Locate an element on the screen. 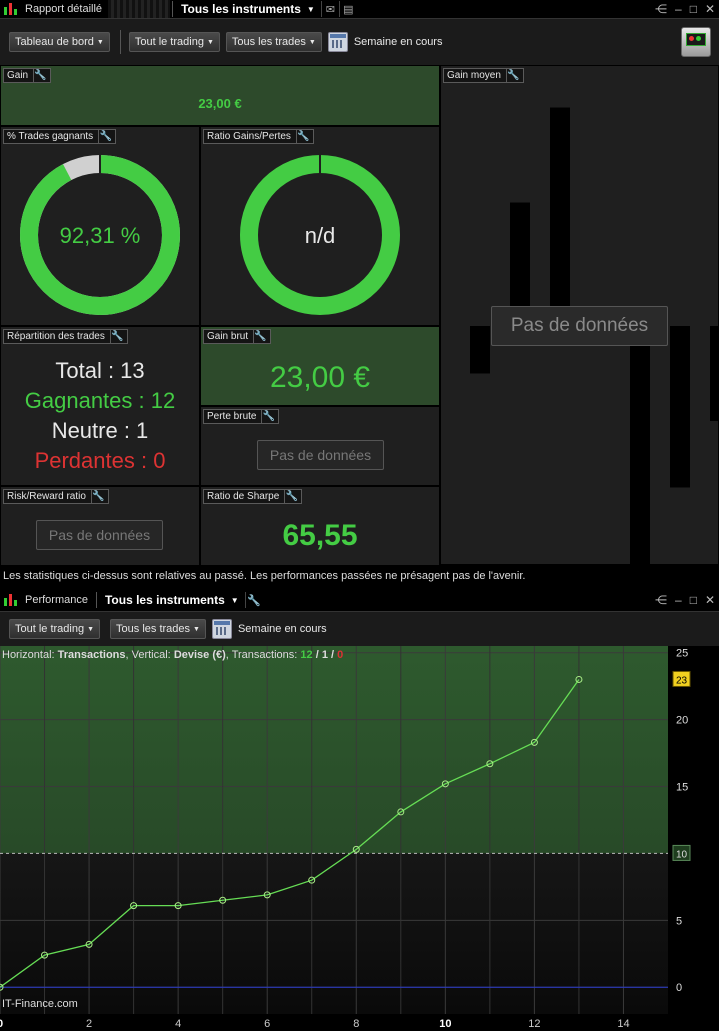 Image resolution: width=719 pixels, height=1031 pixels. repartition-perdantes: Perdantes : 0 is located at coordinates (100, 460).